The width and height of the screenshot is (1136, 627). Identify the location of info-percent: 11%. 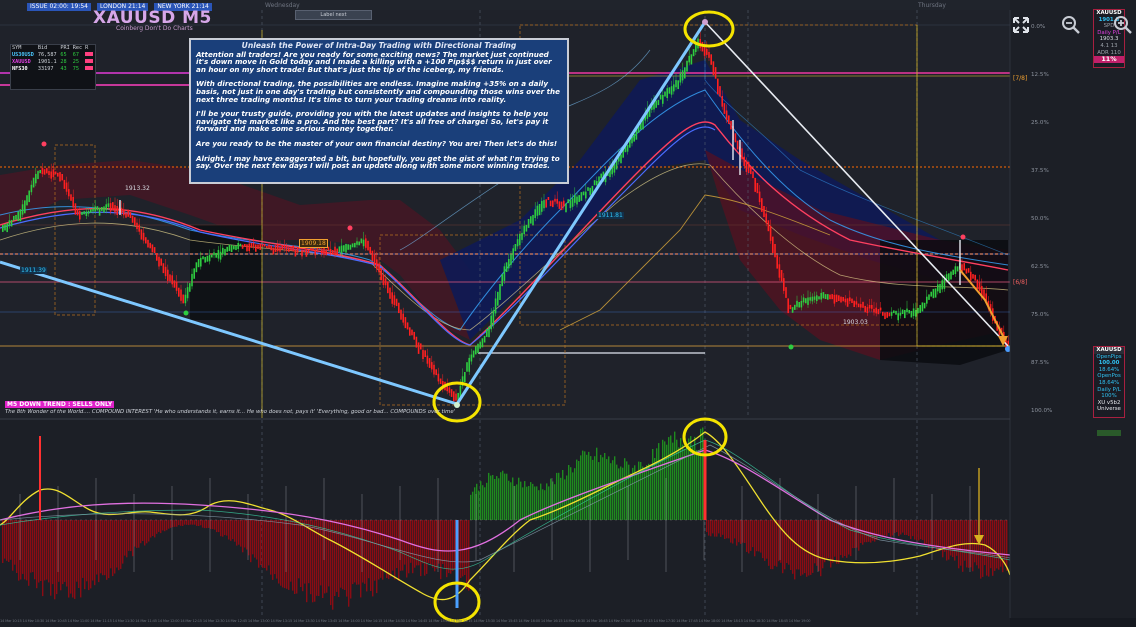
(1109, 59).